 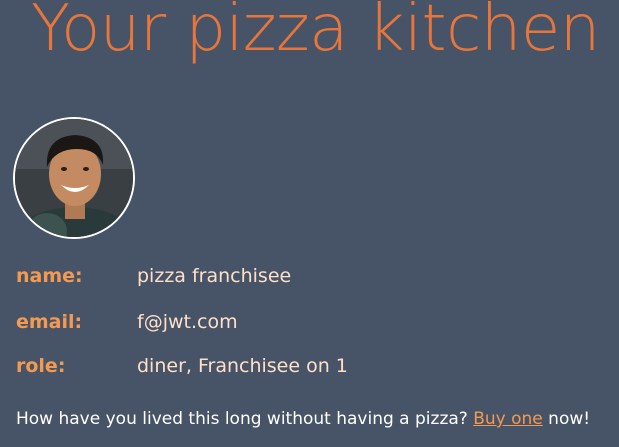 I want to click on profile-role-row: role: diner, Franchisee on 1, so click(x=182, y=366).